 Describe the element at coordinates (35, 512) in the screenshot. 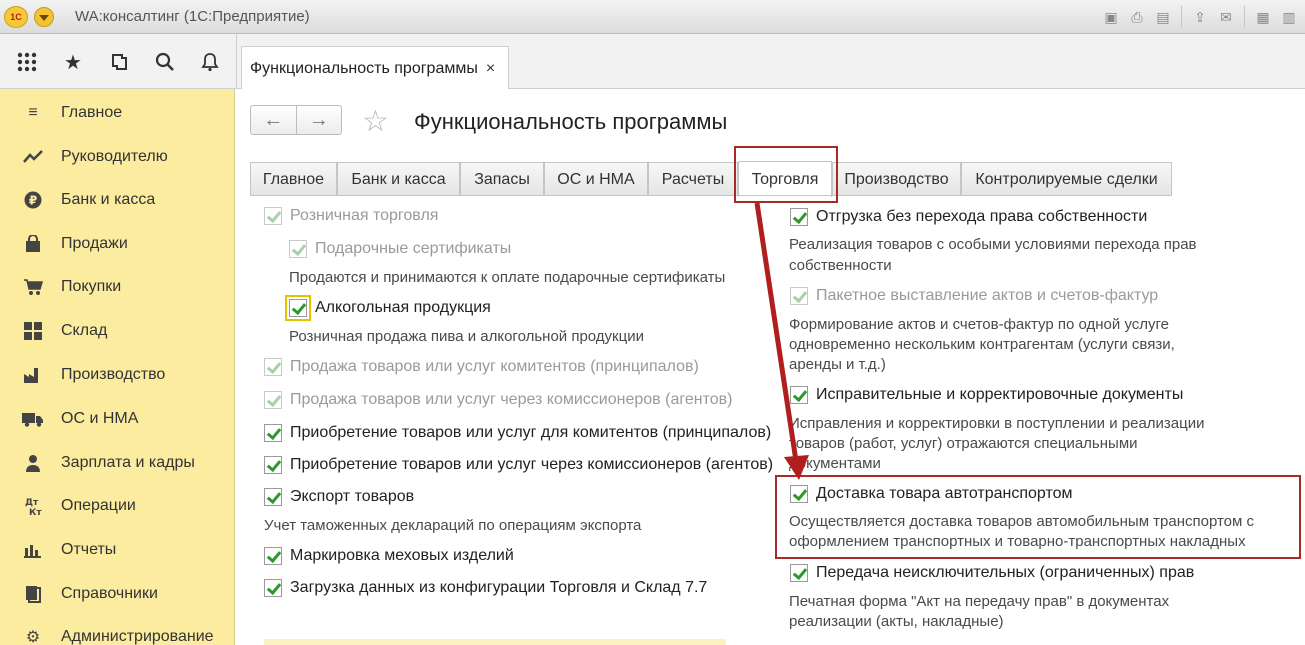

I see `svg-text: Кт` at that location.